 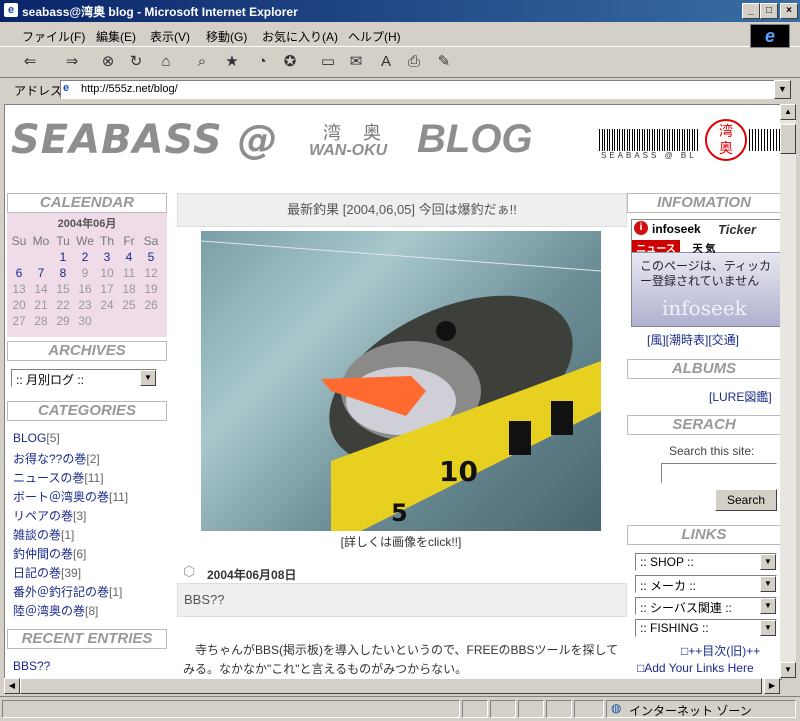 I want to click on category-link: リペアの巻[3], so click(x=49, y=515).